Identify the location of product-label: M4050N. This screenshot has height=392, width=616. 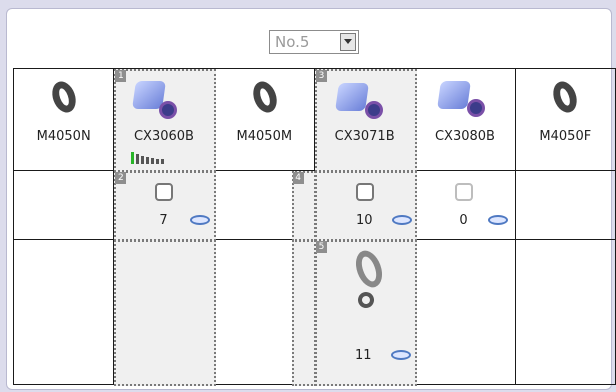
(63, 136).